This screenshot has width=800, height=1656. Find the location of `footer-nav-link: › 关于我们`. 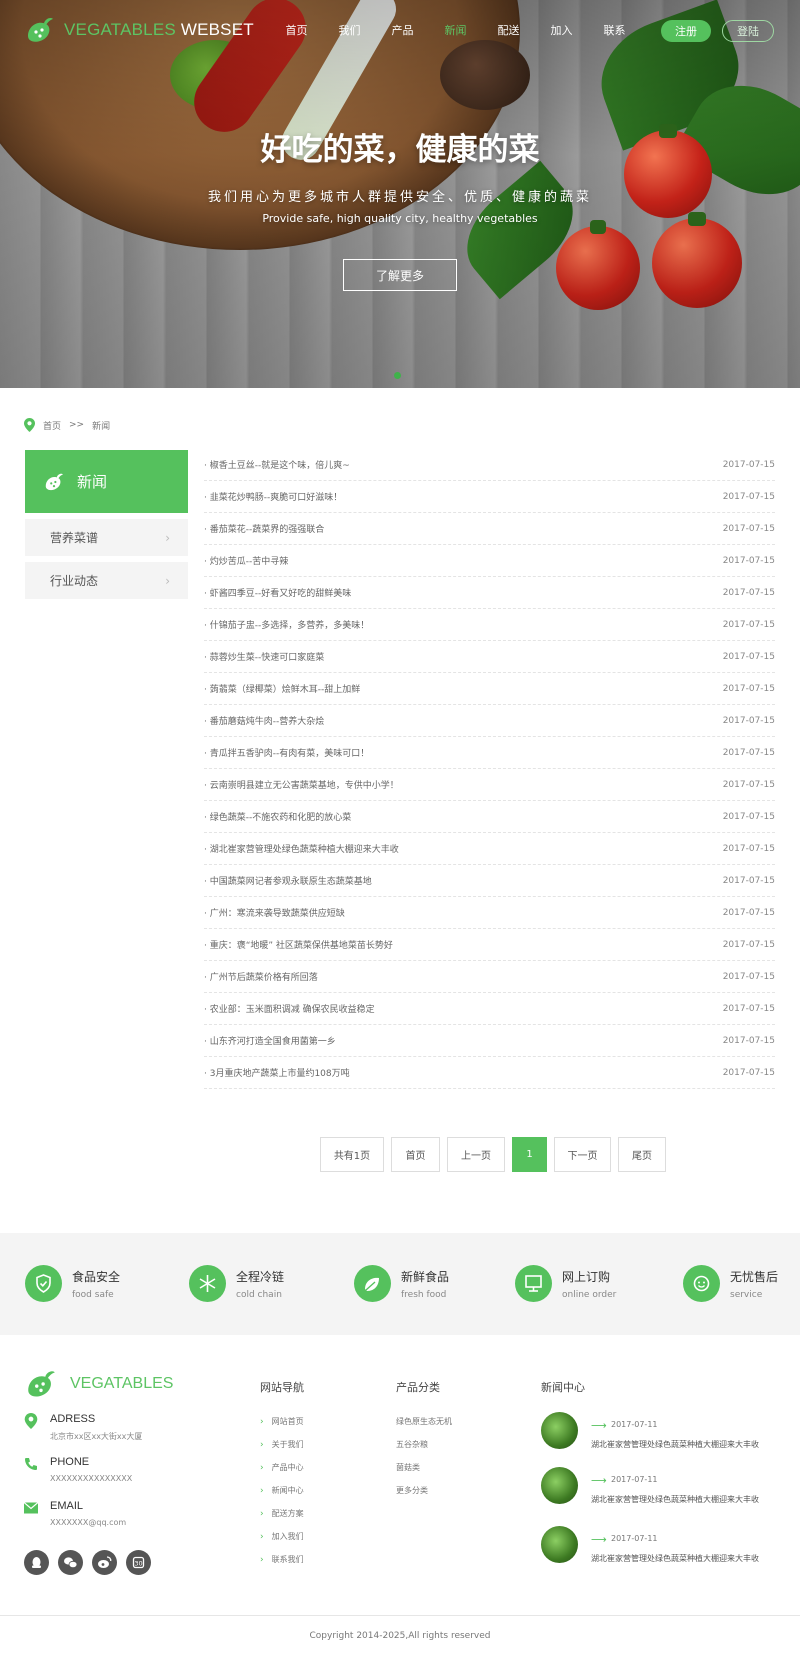

footer-nav-link: › 关于我们 is located at coordinates (282, 1444).